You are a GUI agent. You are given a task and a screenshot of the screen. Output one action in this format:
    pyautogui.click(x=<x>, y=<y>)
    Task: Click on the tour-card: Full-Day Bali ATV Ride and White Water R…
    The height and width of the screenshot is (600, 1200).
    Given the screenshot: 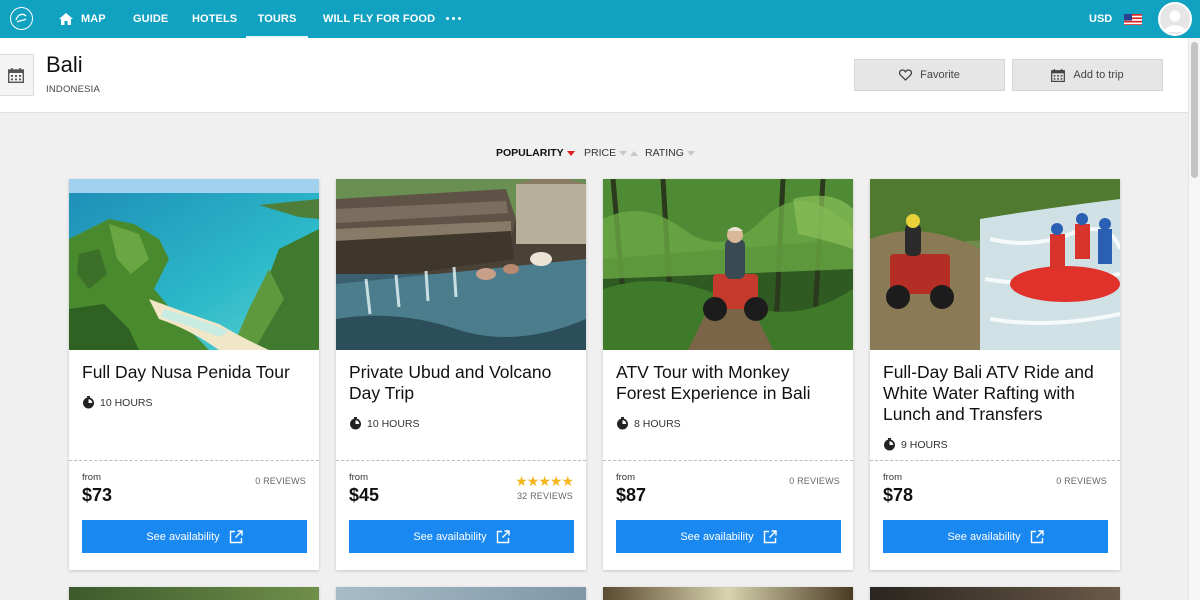 What is the action you would take?
    pyautogui.click(x=995, y=374)
    